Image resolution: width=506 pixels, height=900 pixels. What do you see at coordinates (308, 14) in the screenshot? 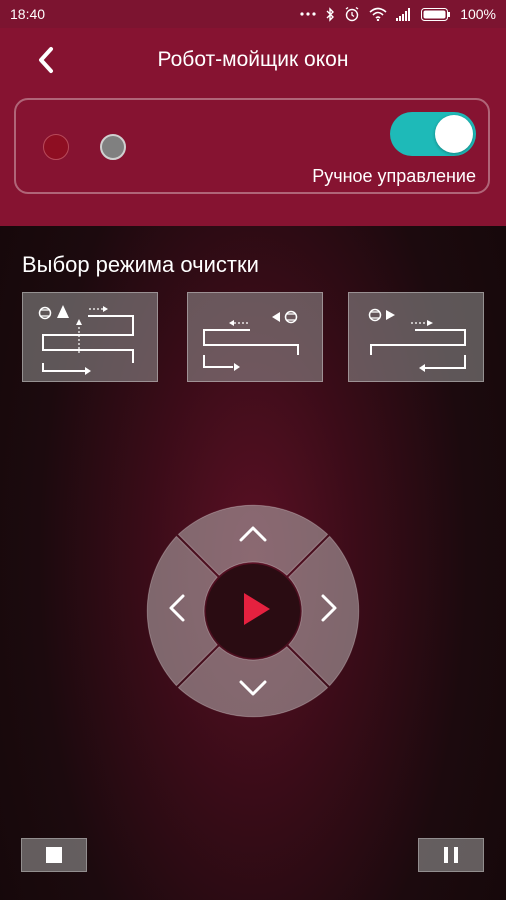
I see `more-dots-icon` at bounding box center [308, 14].